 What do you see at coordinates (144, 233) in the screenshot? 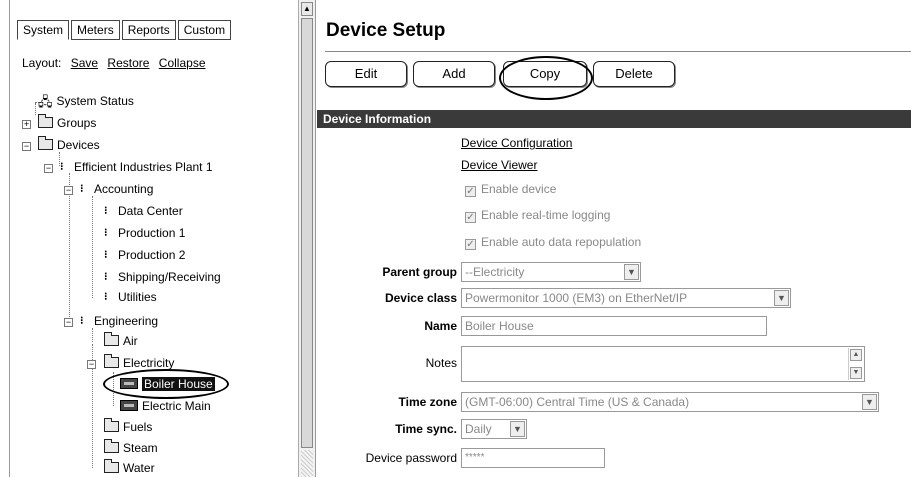
I see `tree-item-production-1: ⁝ Production 1` at bounding box center [144, 233].